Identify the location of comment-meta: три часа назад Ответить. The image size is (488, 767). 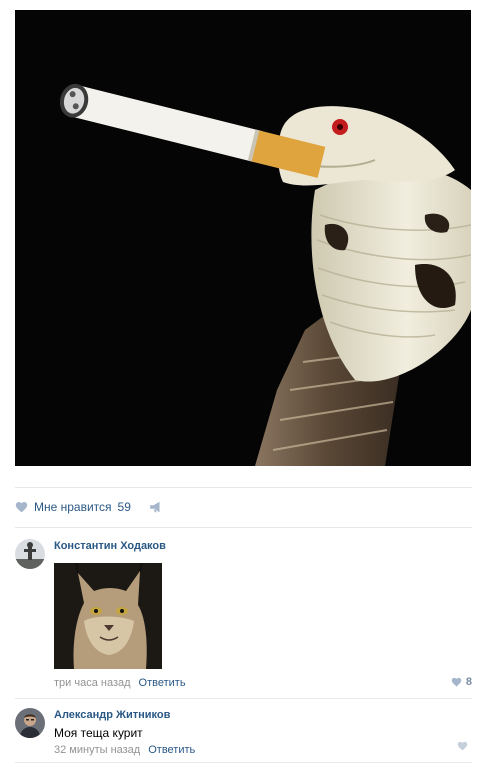
(120, 683).